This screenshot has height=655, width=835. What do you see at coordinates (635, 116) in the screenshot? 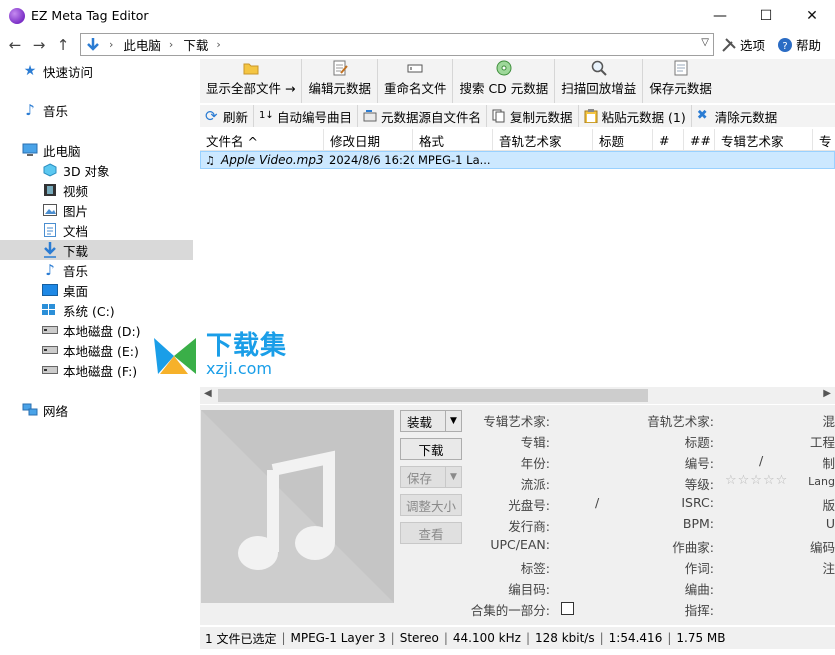
I see `paste-metadata-button: 粘贴元数据 (1)` at bounding box center [635, 116].